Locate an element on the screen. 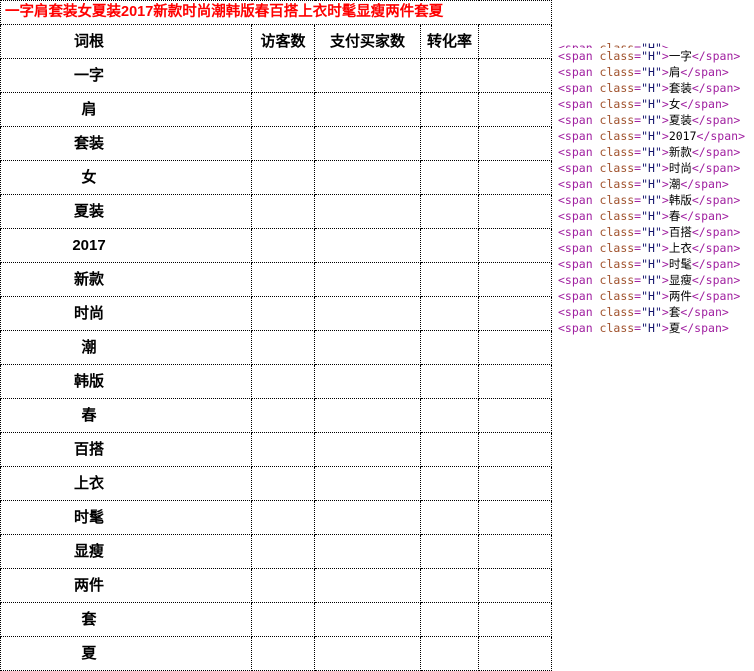  cell-root-label: 显瘦 is located at coordinates (88, 551).